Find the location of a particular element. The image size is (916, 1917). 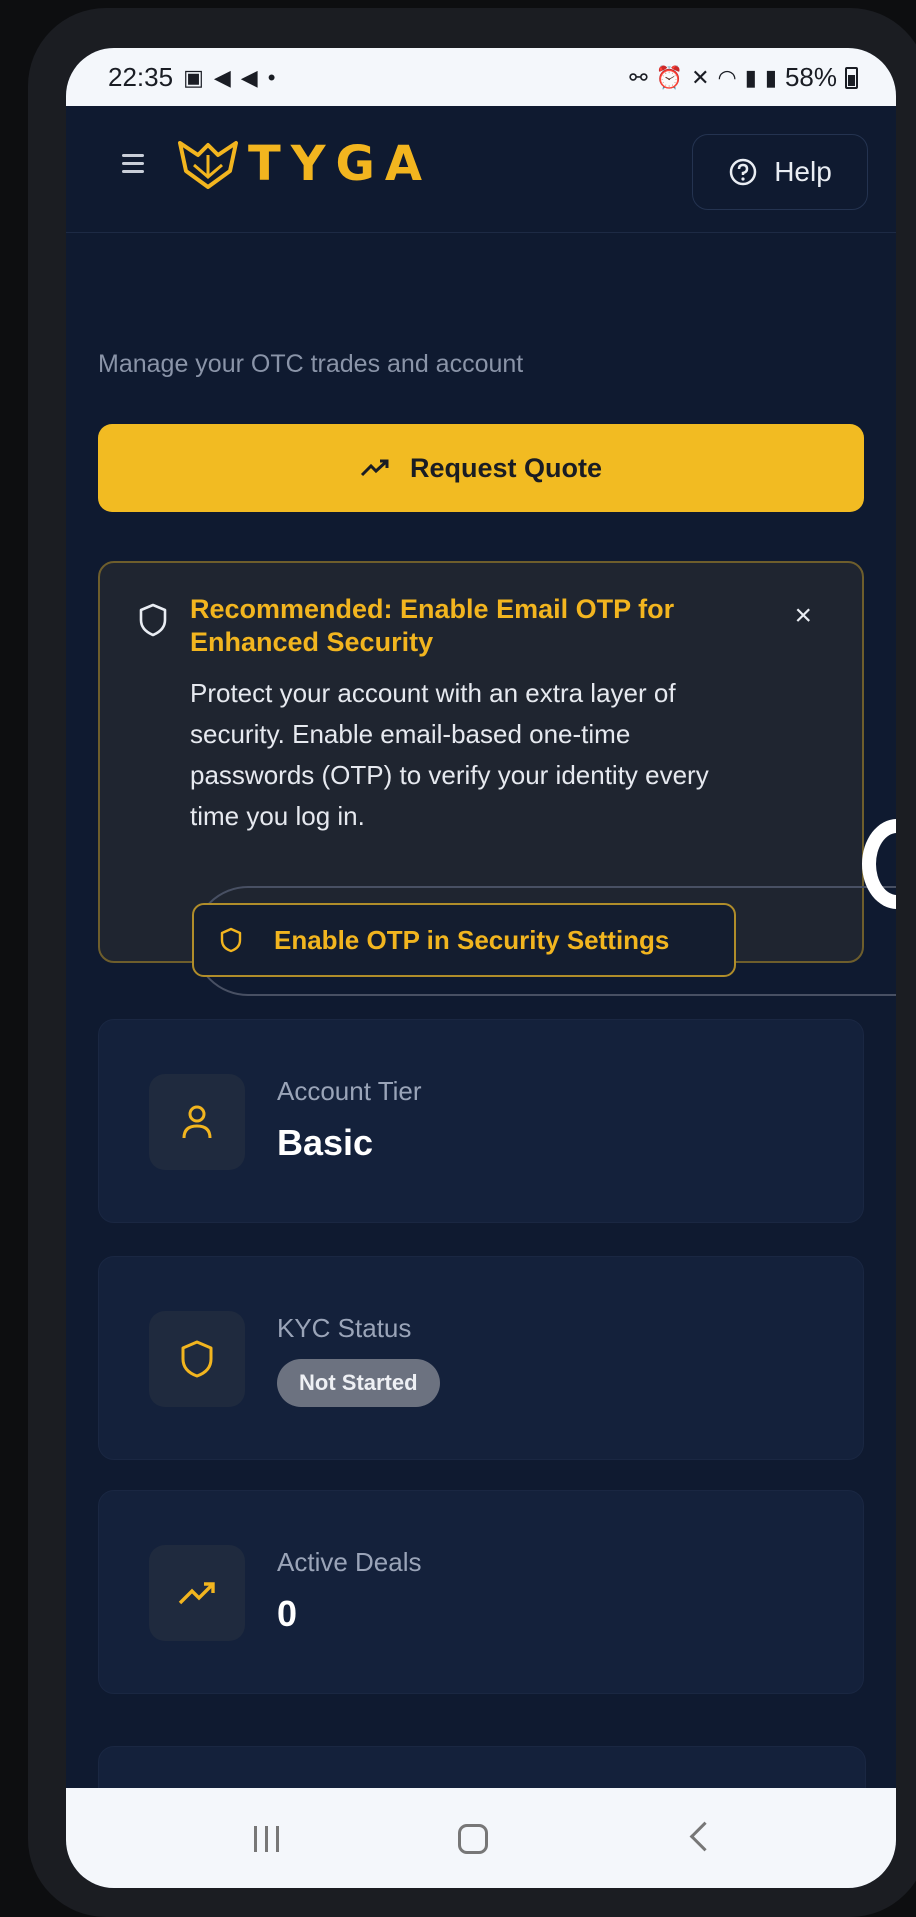

battery-percentage: 58% is located at coordinates (810, 77).